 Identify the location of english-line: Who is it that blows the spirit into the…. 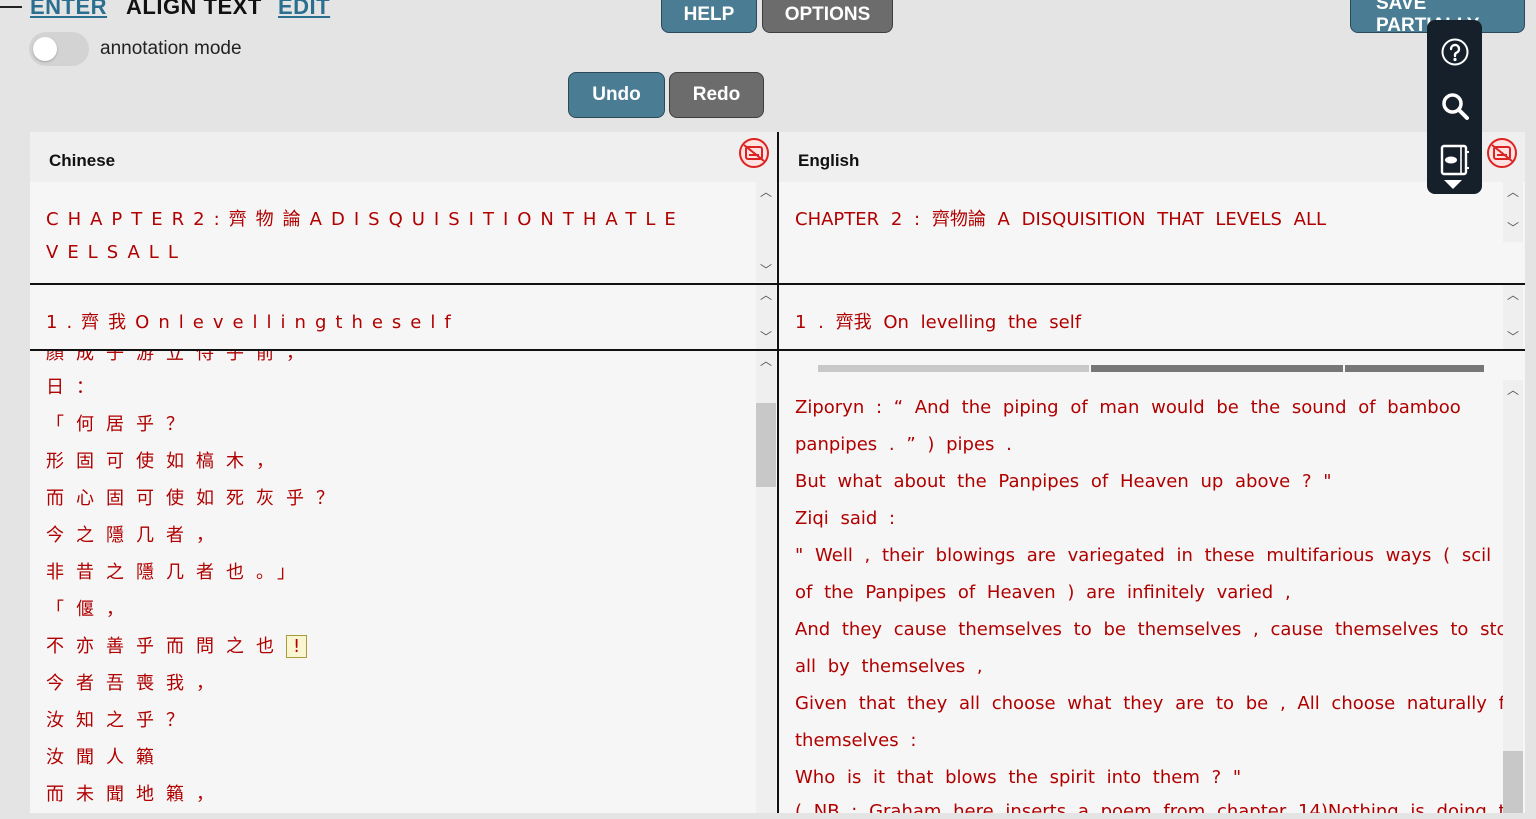
(1018, 777).